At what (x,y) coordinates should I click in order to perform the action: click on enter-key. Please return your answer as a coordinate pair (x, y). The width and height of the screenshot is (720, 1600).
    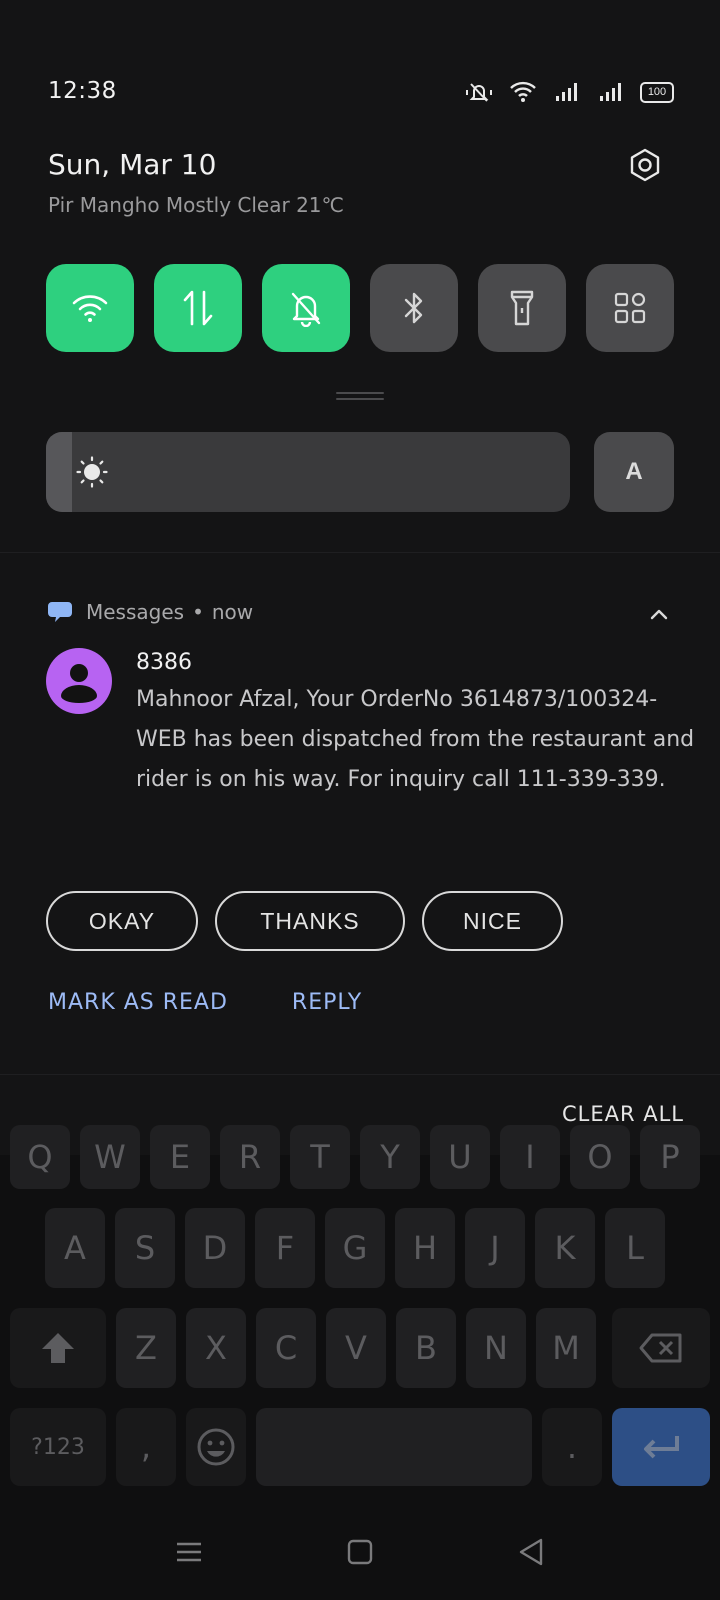
    Looking at the image, I should click on (661, 1447).